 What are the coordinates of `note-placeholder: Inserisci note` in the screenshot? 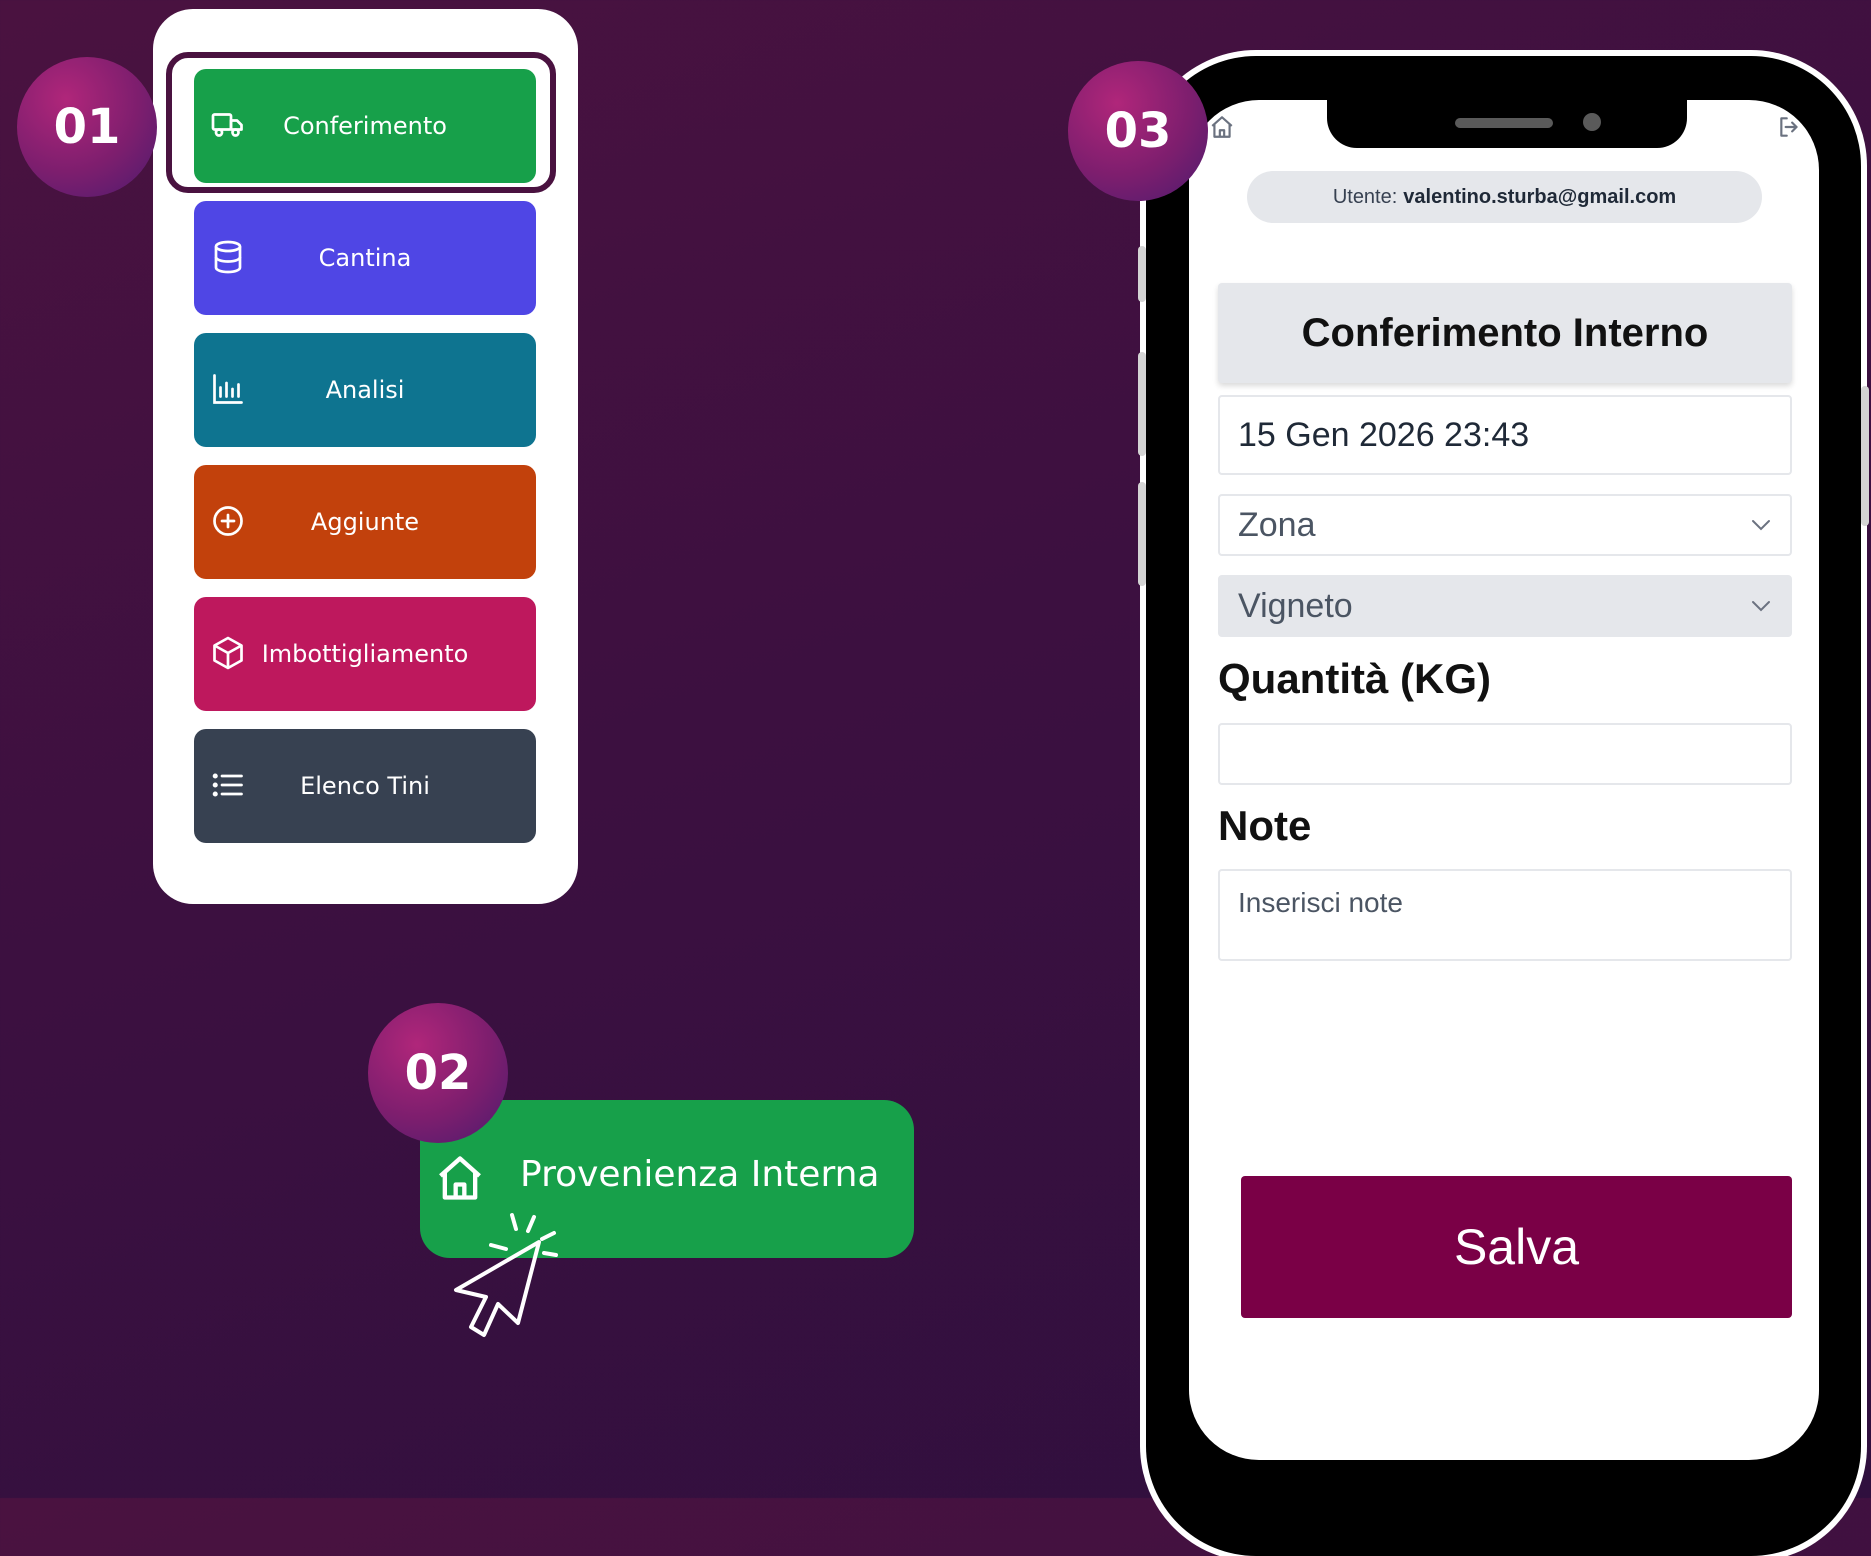 It's located at (1320, 902).